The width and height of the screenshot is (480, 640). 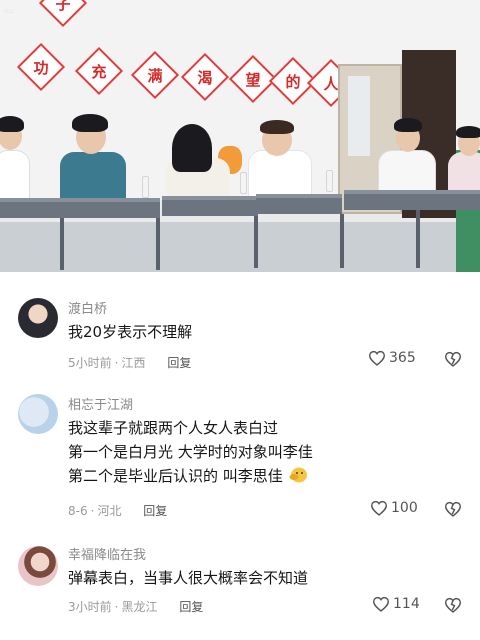 I want to click on like-button: 365, so click(x=392, y=358).